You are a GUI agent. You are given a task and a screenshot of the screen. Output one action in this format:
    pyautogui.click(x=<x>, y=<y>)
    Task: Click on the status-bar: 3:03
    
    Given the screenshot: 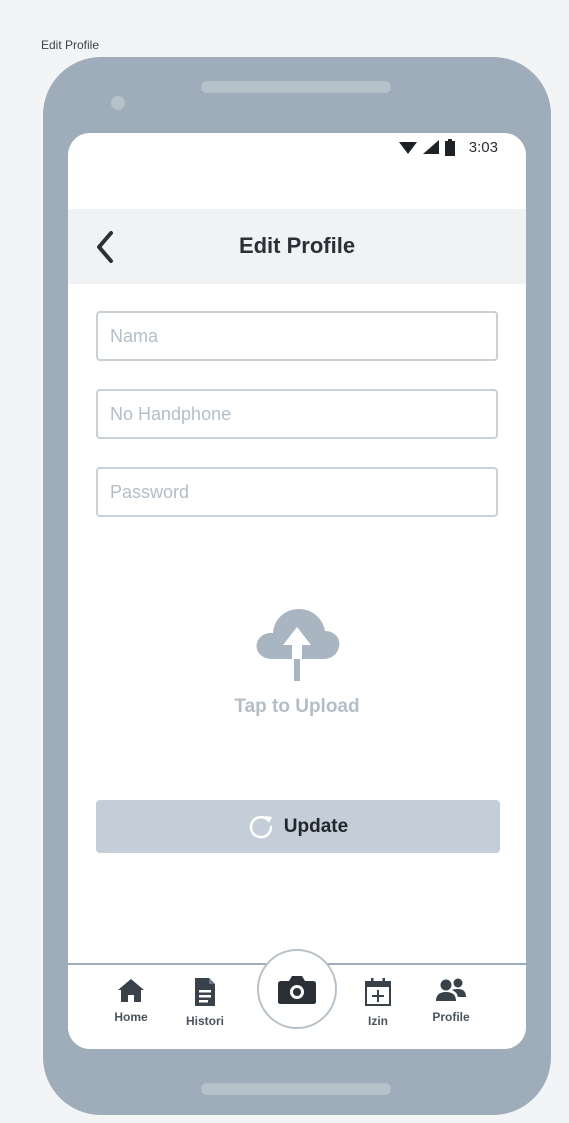 What is the action you would take?
    pyautogui.click(x=297, y=171)
    